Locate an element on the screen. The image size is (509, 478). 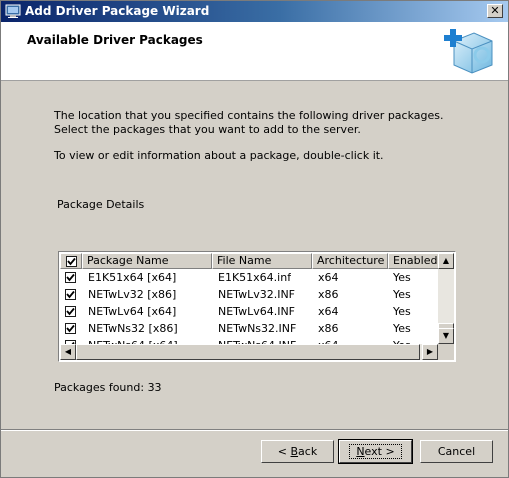
packages-found-status: Packages found: 33 is located at coordinates (108, 387).